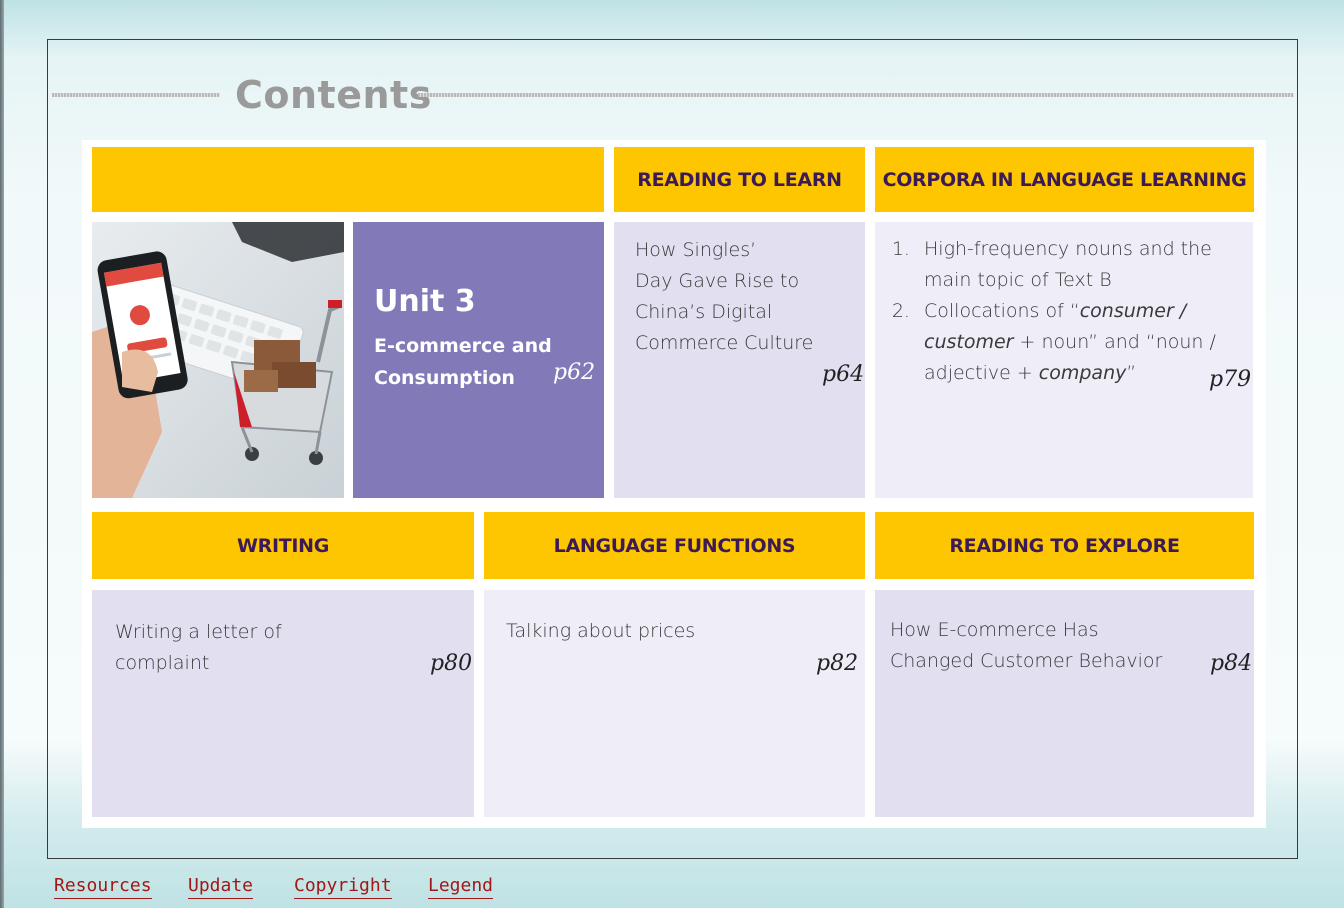 The height and width of the screenshot is (908, 1344). Describe the element at coordinates (1230, 379) in the screenshot. I see `corpora-page: p79` at that location.